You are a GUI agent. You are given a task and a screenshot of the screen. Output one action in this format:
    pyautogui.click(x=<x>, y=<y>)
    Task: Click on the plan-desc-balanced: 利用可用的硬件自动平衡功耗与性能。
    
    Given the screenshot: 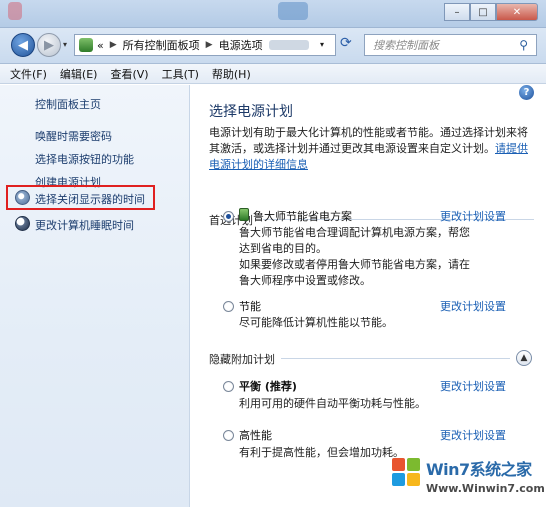 What is the action you would take?
    pyautogui.click(x=332, y=403)
    